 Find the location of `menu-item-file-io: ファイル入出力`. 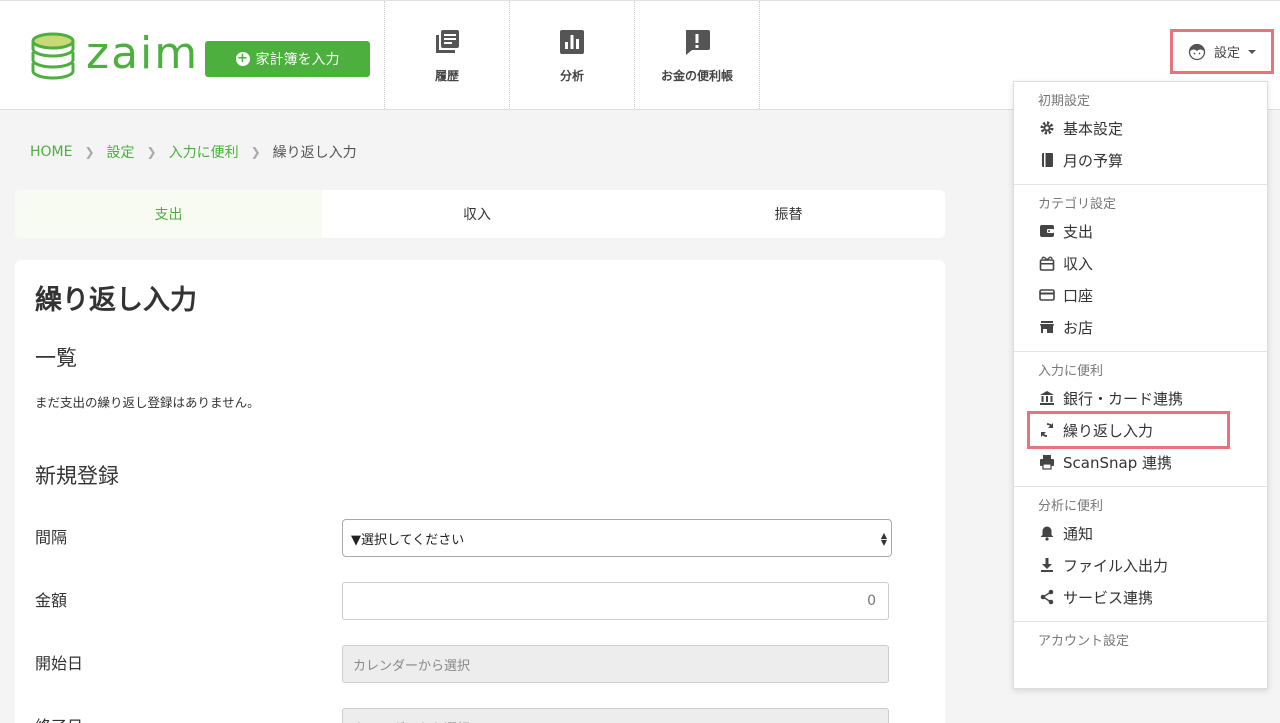

menu-item-file-io: ファイル入出力 is located at coordinates (1140, 565).